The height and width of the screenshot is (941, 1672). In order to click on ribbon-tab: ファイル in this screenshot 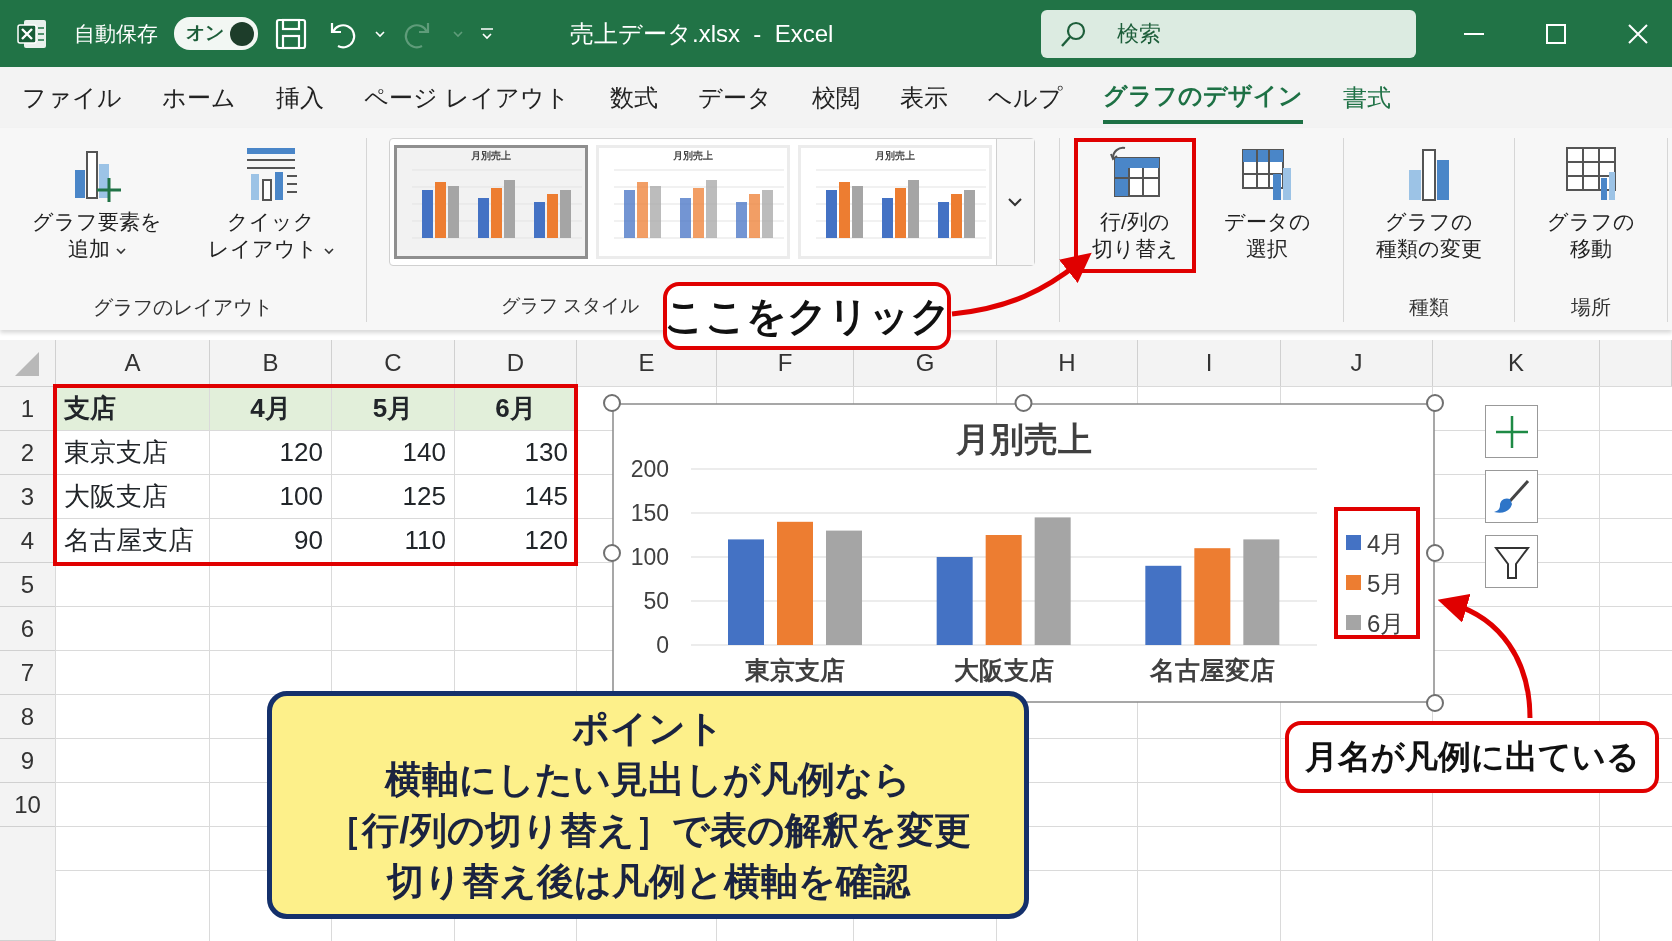, I will do `click(72, 97)`.